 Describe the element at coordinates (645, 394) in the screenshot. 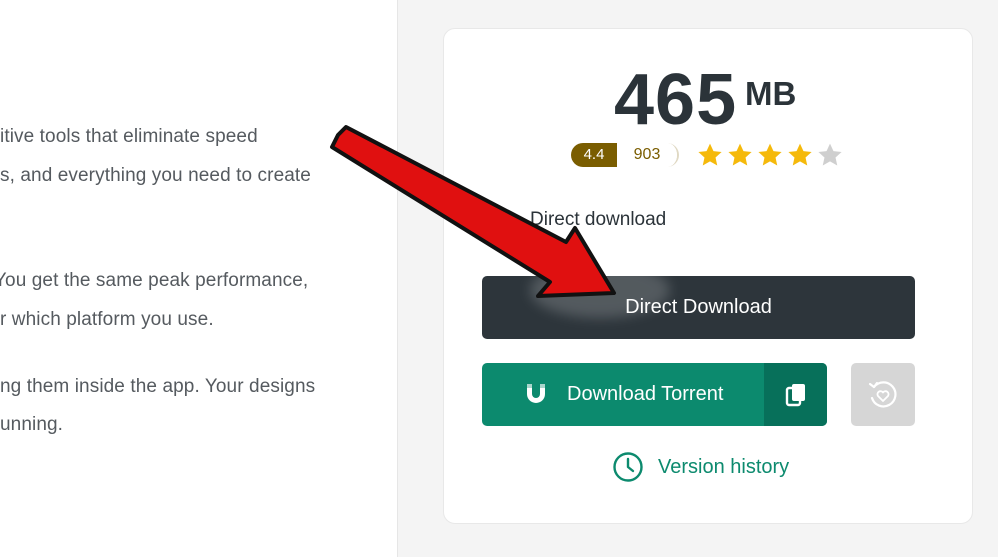

I see `download-torrent-label: Download Torrent` at that location.